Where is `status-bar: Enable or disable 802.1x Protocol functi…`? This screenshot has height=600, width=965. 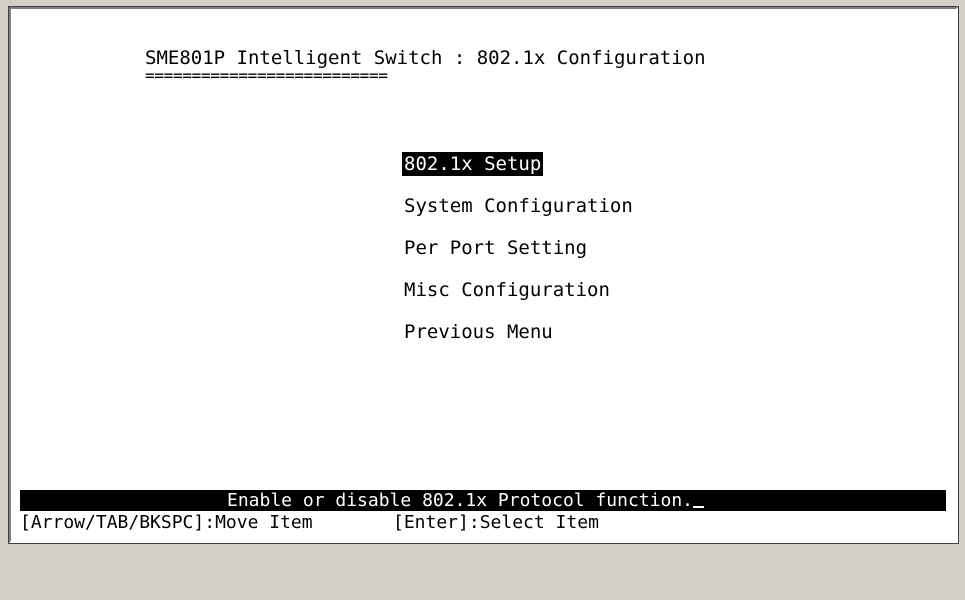 status-bar: Enable or disable 802.1x Protocol functi… is located at coordinates (483, 500).